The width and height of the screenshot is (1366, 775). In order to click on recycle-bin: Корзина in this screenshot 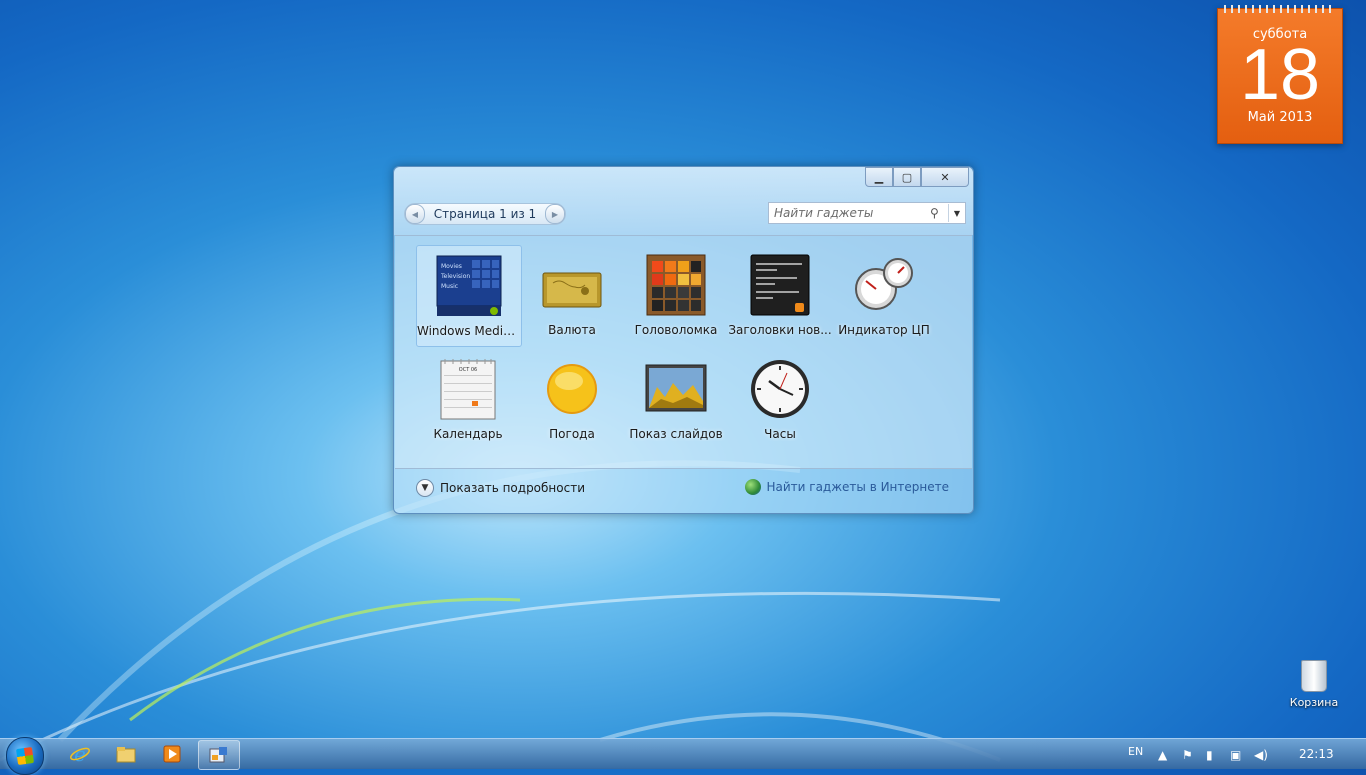, I will do `click(1314, 684)`.